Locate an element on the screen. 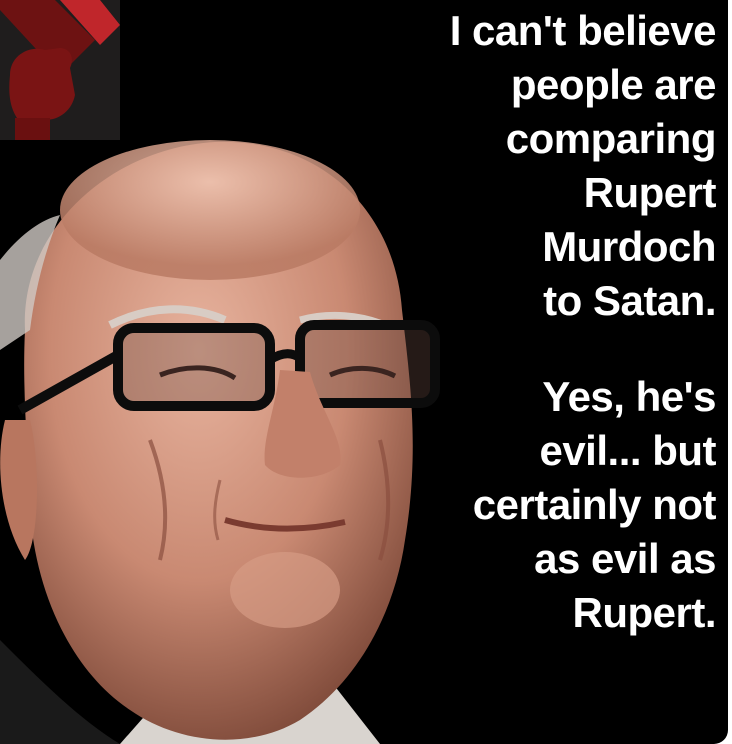  logo is located at coordinates (60, 70).